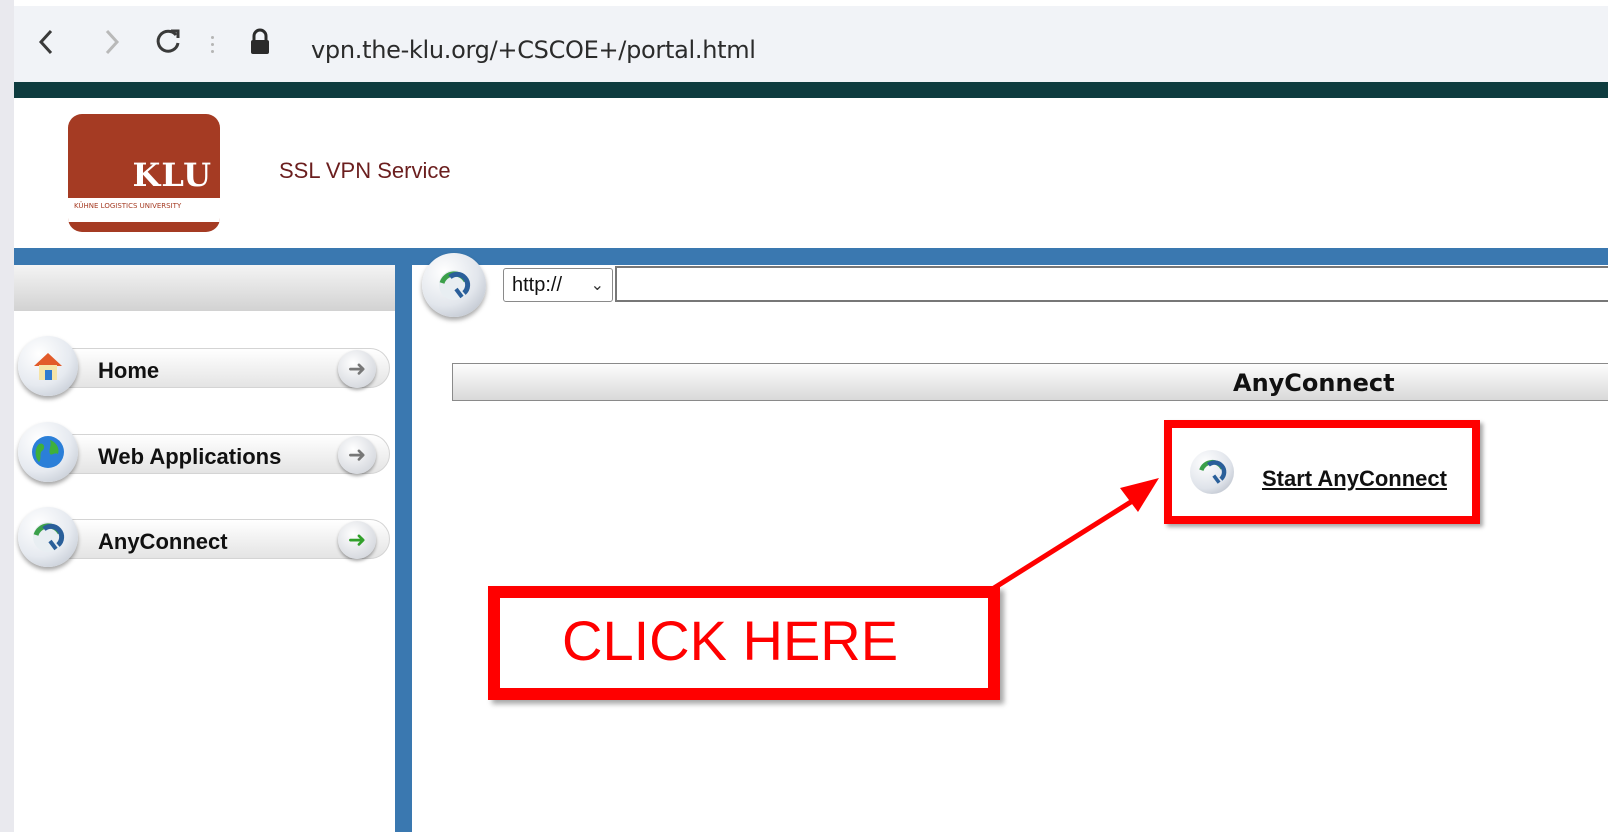 The width and height of the screenshot is (1608, 832). Describe the element at coordinates (1354, 479) in the screenshot. I see `start-anyconnect-link: Start AnyConnect` at that location.